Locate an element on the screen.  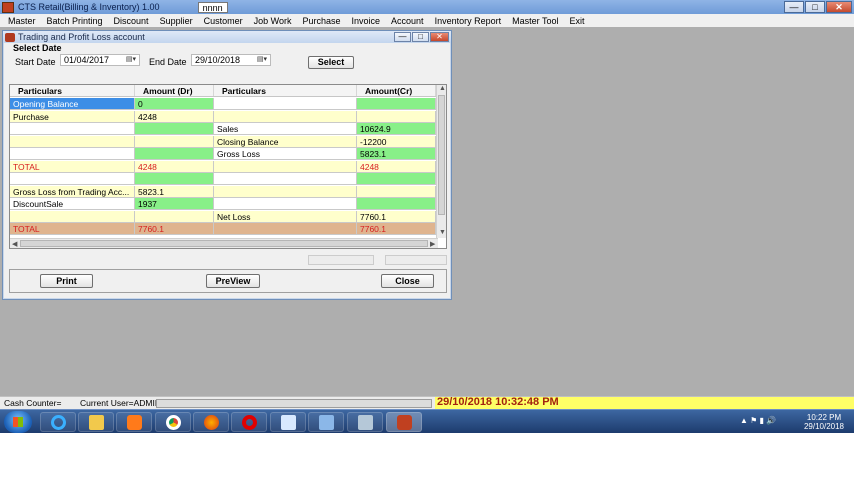
cts-retail-icon is located at coordinates (404, 422).